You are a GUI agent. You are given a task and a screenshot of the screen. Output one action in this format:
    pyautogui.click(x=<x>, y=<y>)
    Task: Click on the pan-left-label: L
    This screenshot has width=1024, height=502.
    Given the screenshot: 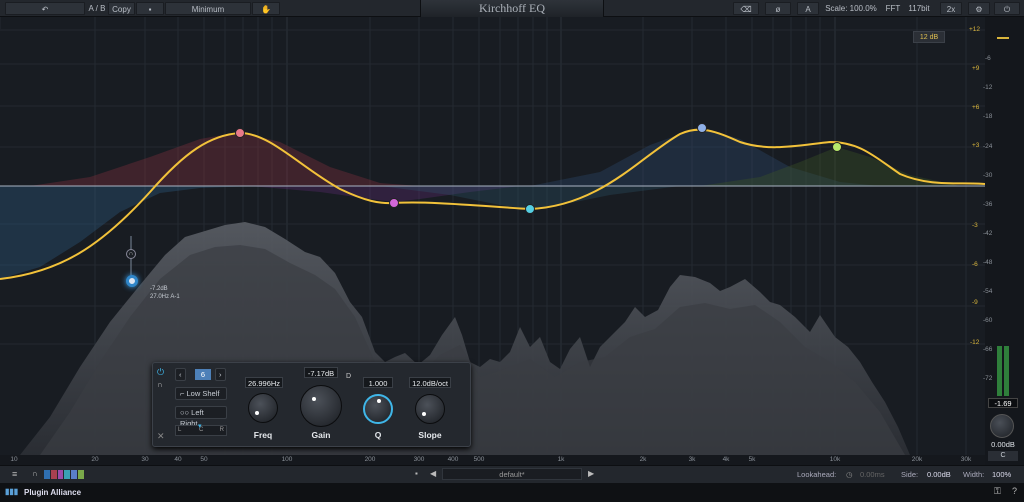 What is the action you would take?
    pyautogui.click(x=180, y=430)
    